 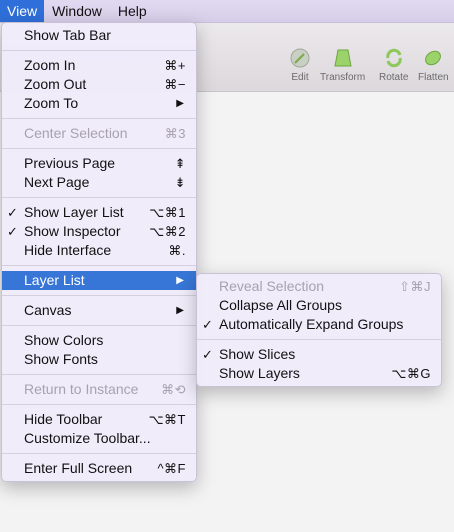 I want to click on menu-item-label: Show Colors, so click(x=64, y=340).